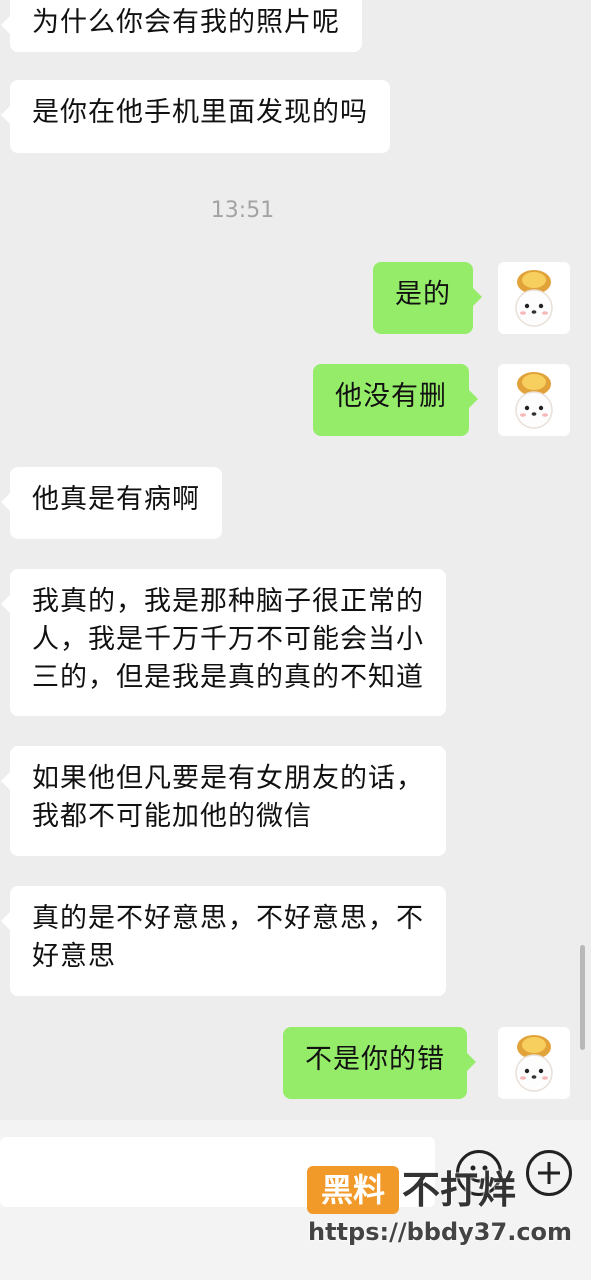  What do you see at coordinates (353, 1190) in the screenshot?
I see `watermark-badge: 黑料` at bounding box center [353, 1190].